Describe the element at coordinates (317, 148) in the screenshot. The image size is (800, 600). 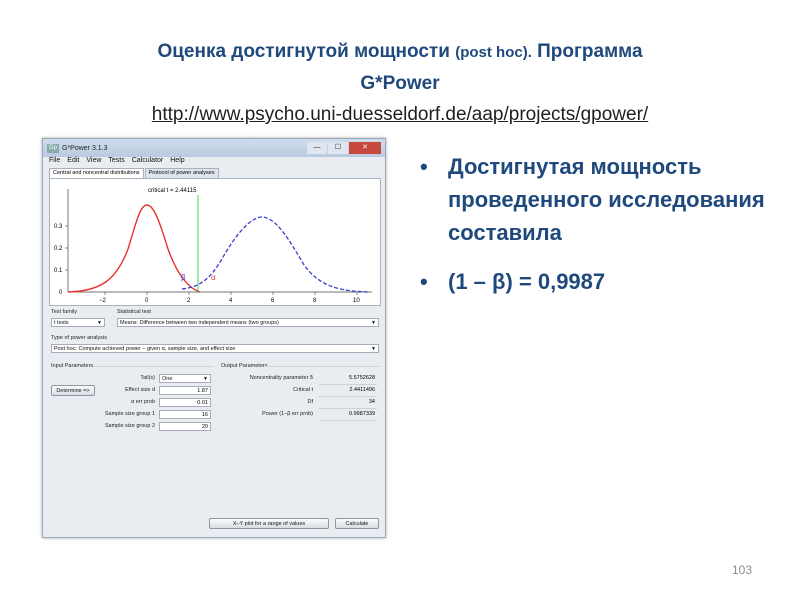
I see `minimize-button: —` at that location.